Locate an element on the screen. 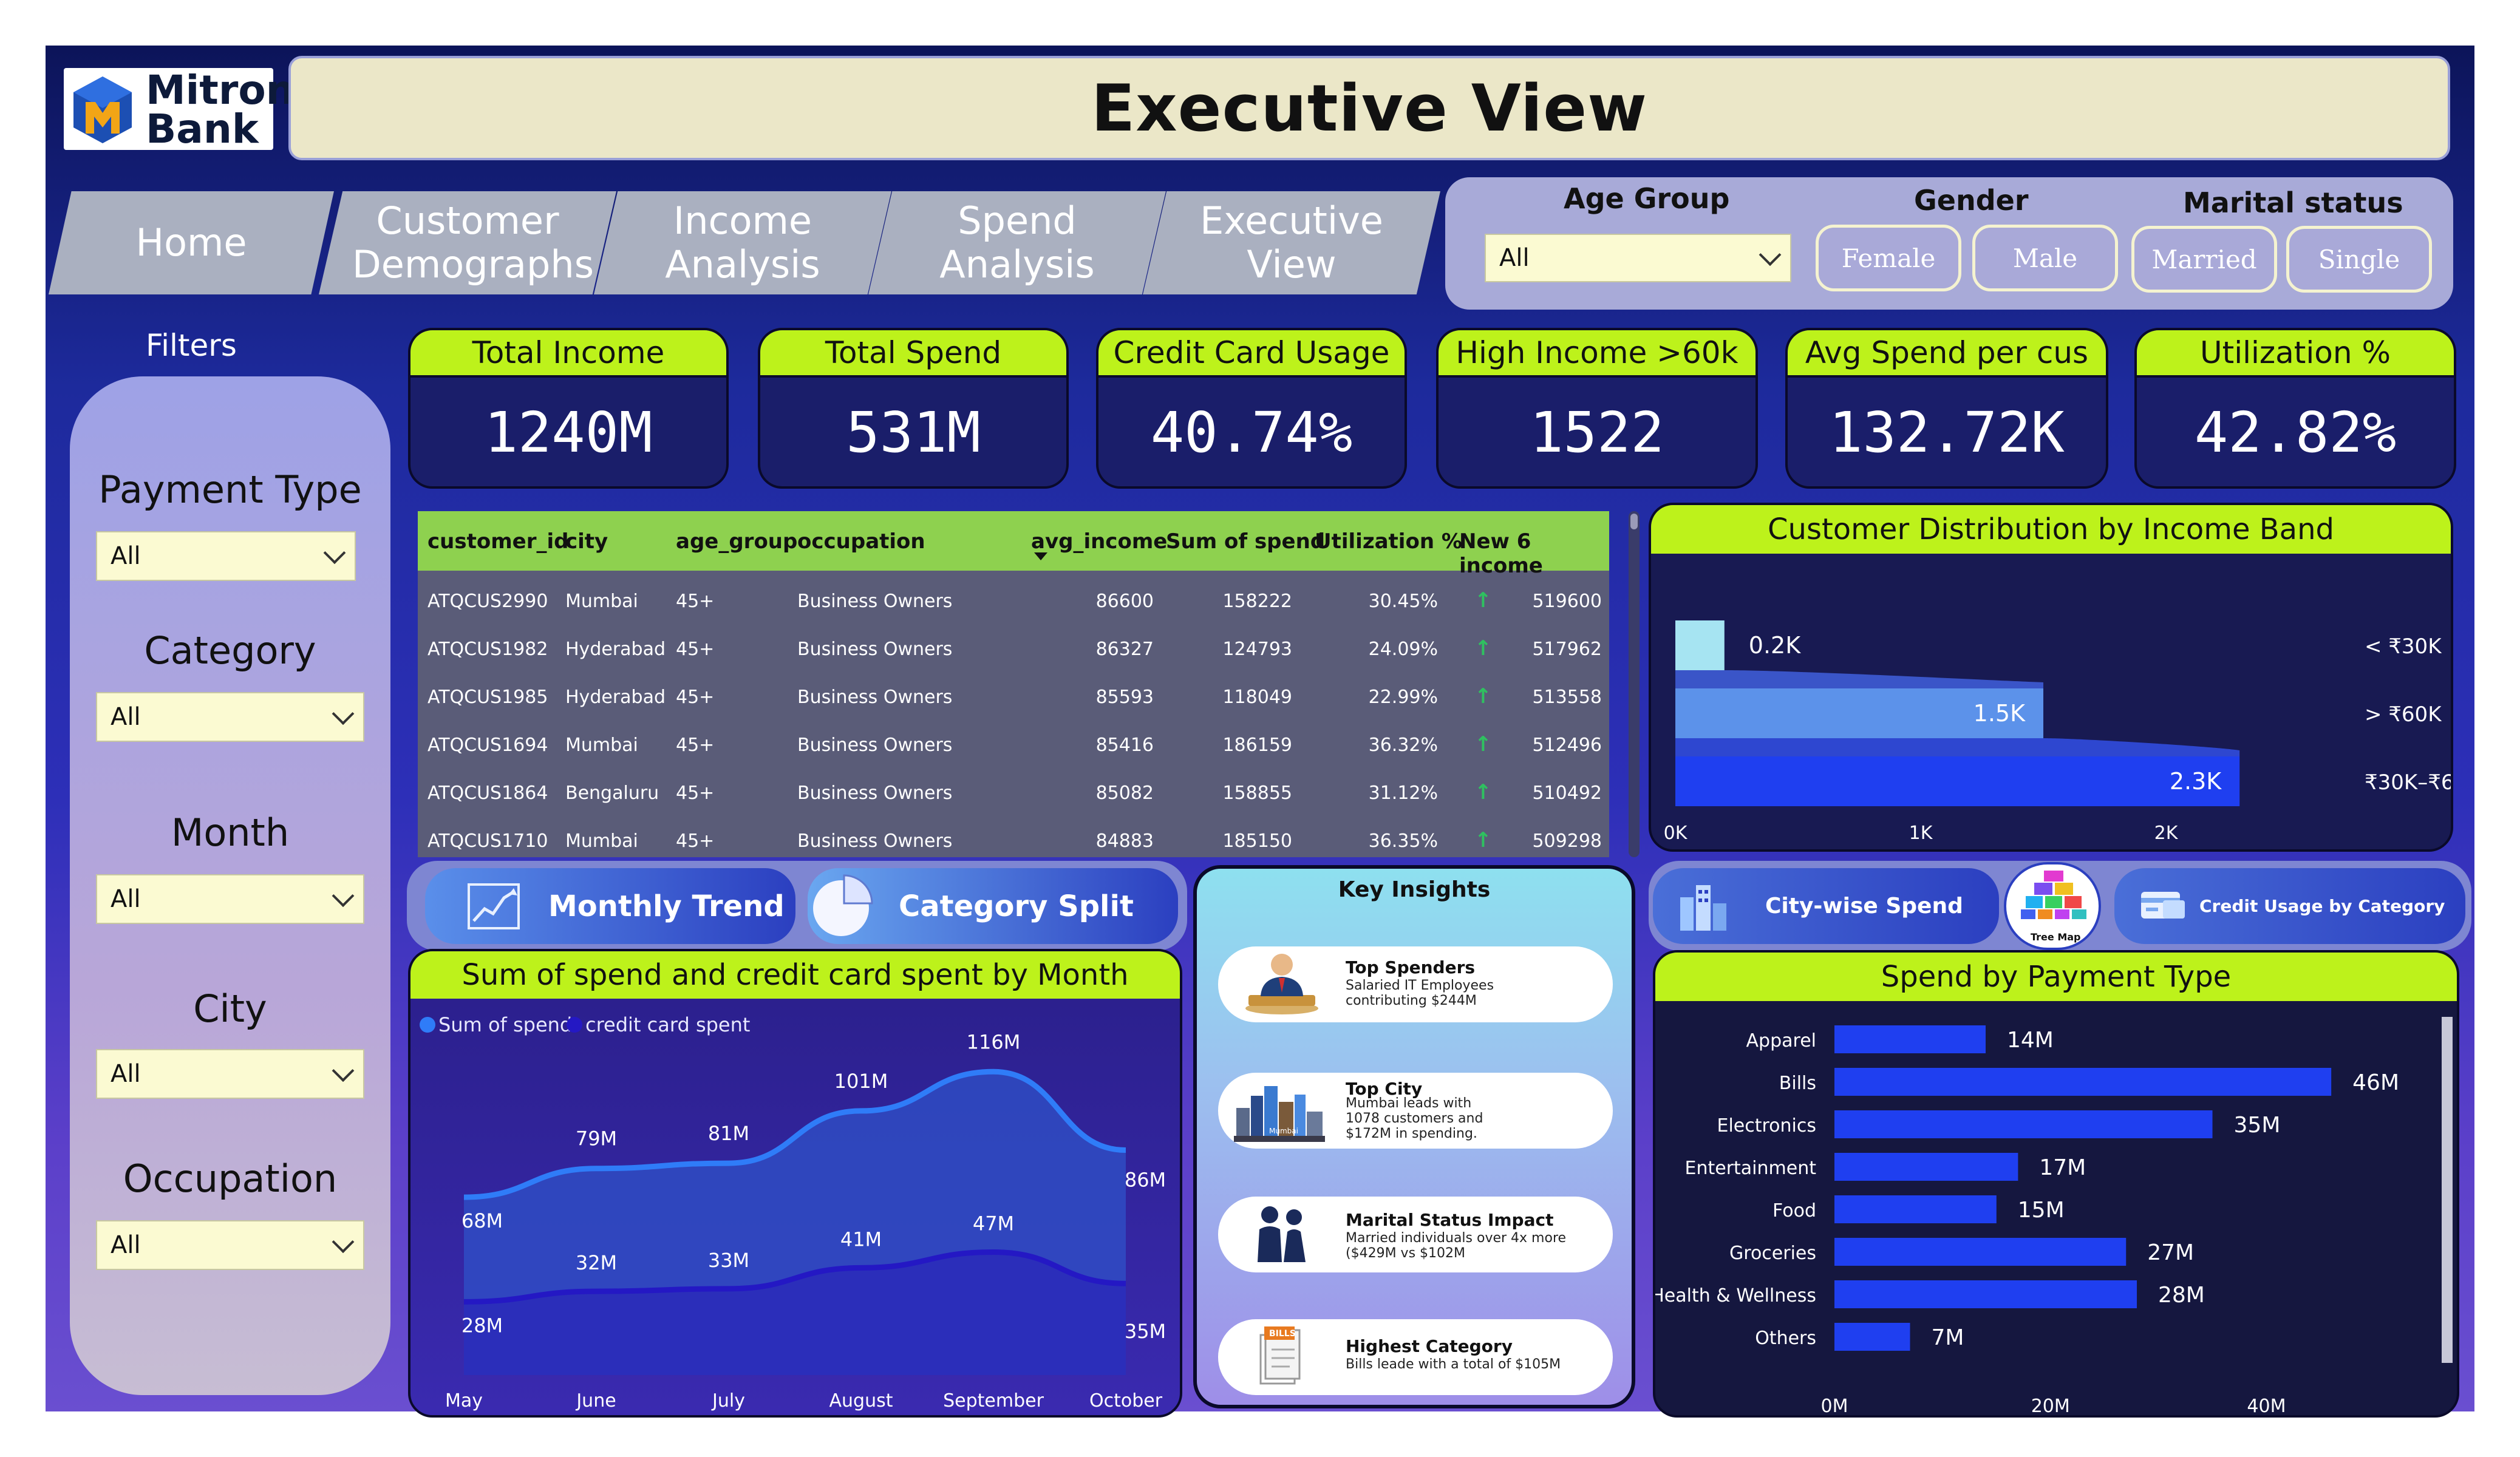  monthly-trend-button: Monthly Trend is located at coordinates (610, 906).